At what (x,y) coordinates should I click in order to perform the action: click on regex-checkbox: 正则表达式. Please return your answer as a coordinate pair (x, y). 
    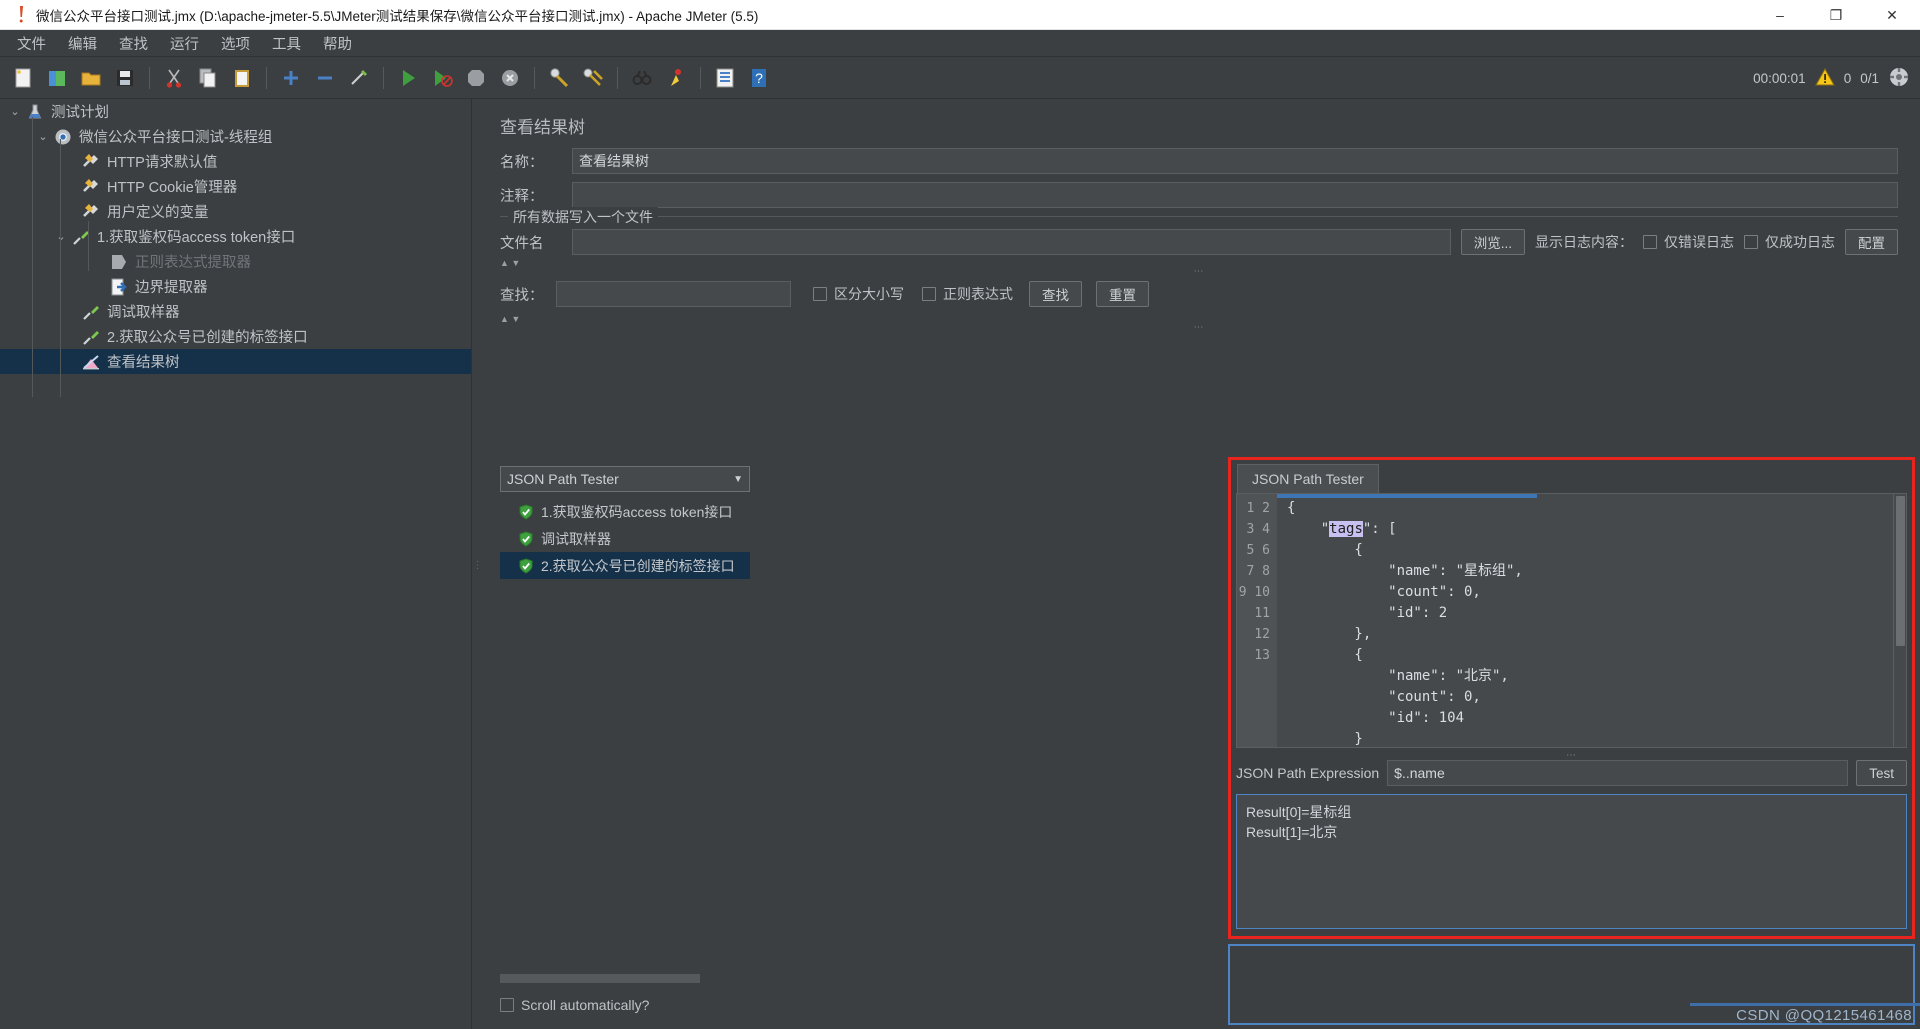
    Looking at the image, I should click on (967, 294).